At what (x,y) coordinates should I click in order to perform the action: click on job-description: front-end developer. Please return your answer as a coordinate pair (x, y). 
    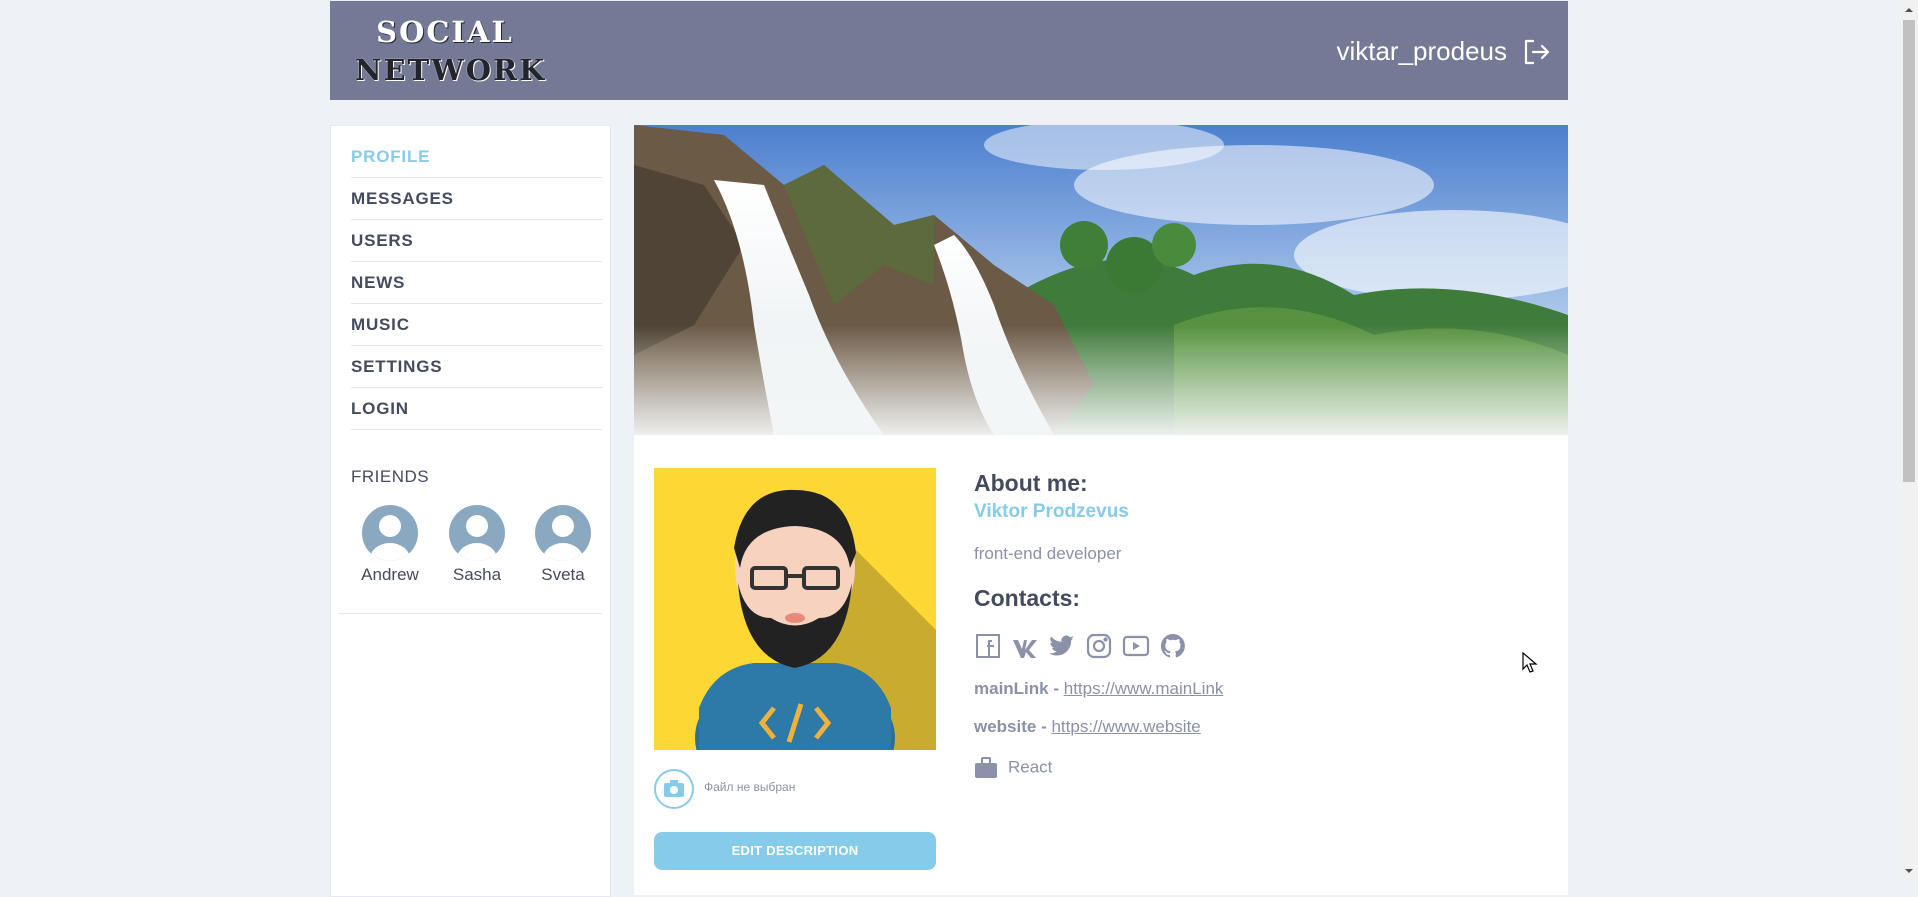
    Looking at the image, I should click on (1048, 553).